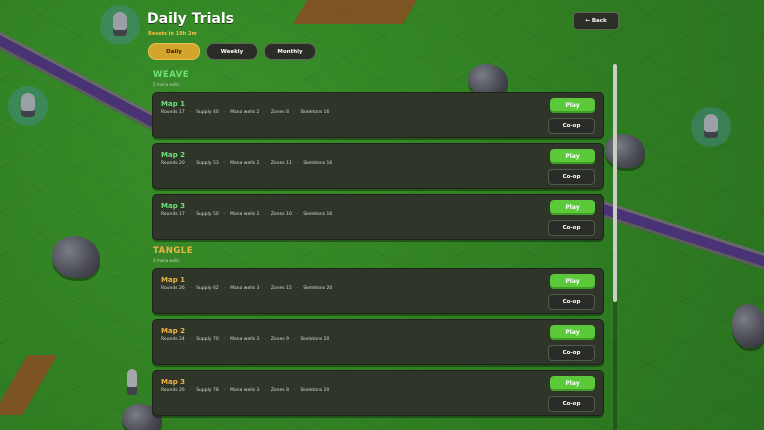 The height and width of the screenshot is (430, 764). What do you see at coordinates (281, 288) in the screenshot?
I see `stat-zones: Zones 15` at bounding box center [281, 288].